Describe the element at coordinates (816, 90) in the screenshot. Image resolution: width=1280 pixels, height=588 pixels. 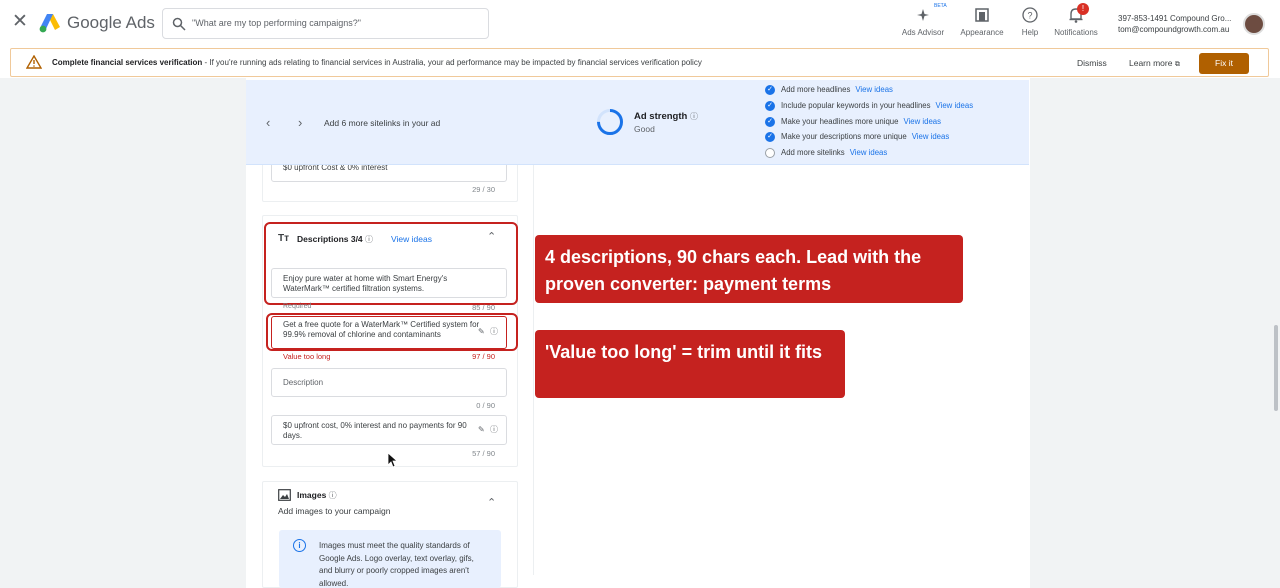
I see `checklist-text: Add more headlines` at that location.